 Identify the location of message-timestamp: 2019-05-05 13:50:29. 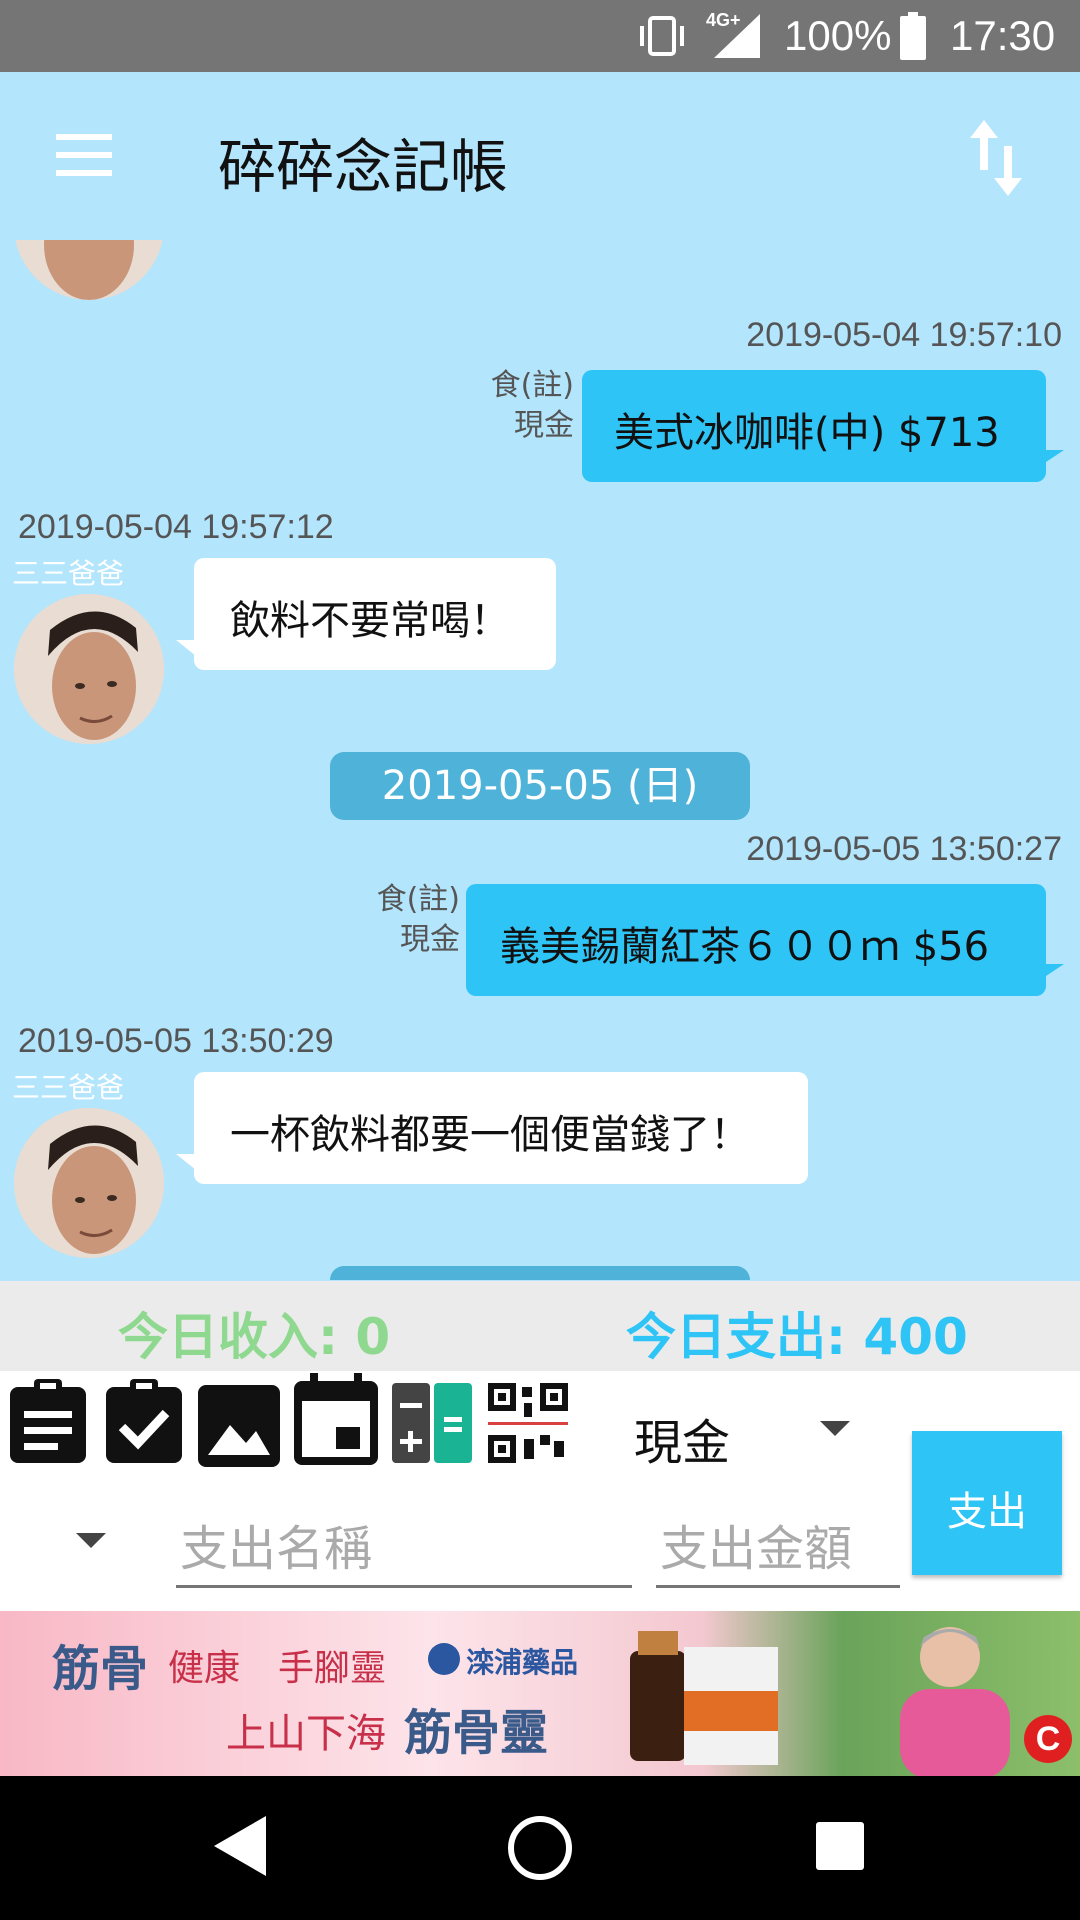
(176, 1041).